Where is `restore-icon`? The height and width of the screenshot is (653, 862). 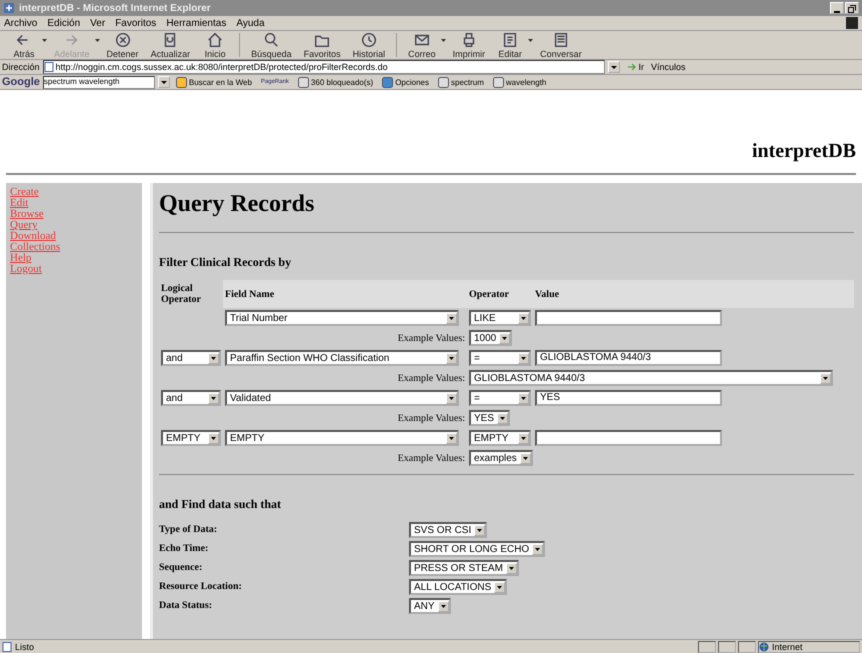
restore-icon is located at coordinates (852, 9).